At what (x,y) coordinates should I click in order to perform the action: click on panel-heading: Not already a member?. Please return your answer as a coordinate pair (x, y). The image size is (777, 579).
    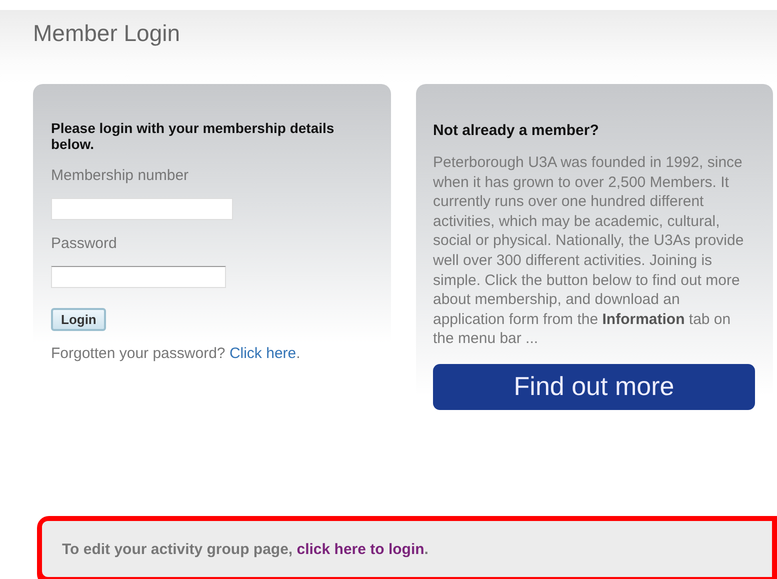
    Looking at the image, I should click on (516, 130).